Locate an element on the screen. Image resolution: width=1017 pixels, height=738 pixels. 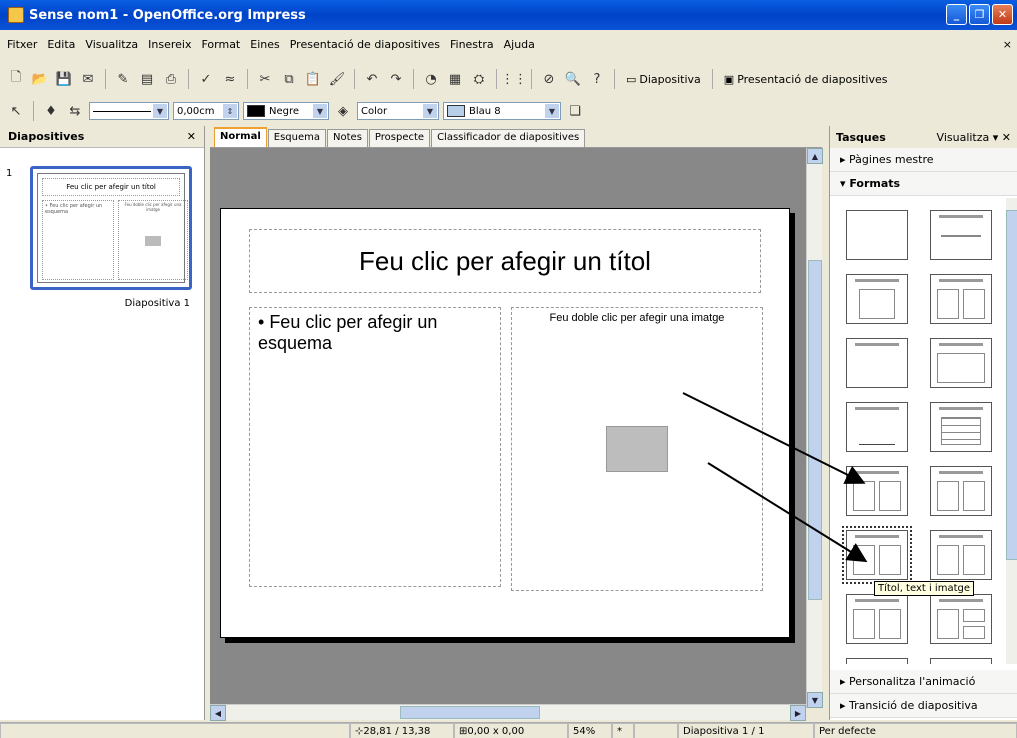
line-width-spinner: 0,00cm ⇕ is located at coordinates (206, 111).